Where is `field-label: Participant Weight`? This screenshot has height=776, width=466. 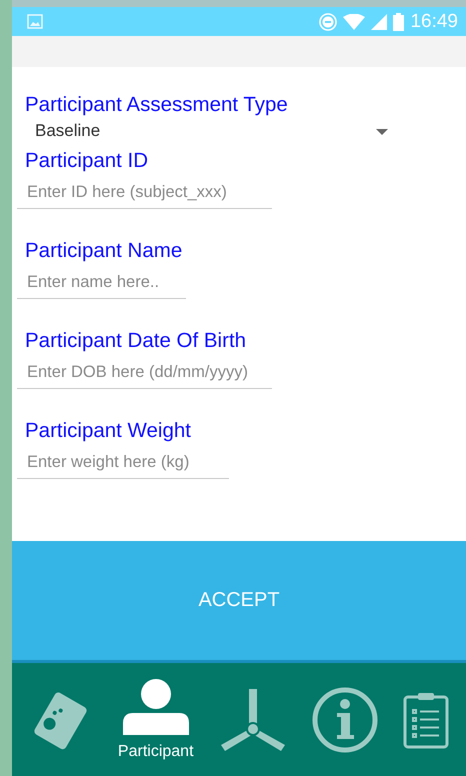 field-label: Participant Weight is located at coordinates (108, 431).